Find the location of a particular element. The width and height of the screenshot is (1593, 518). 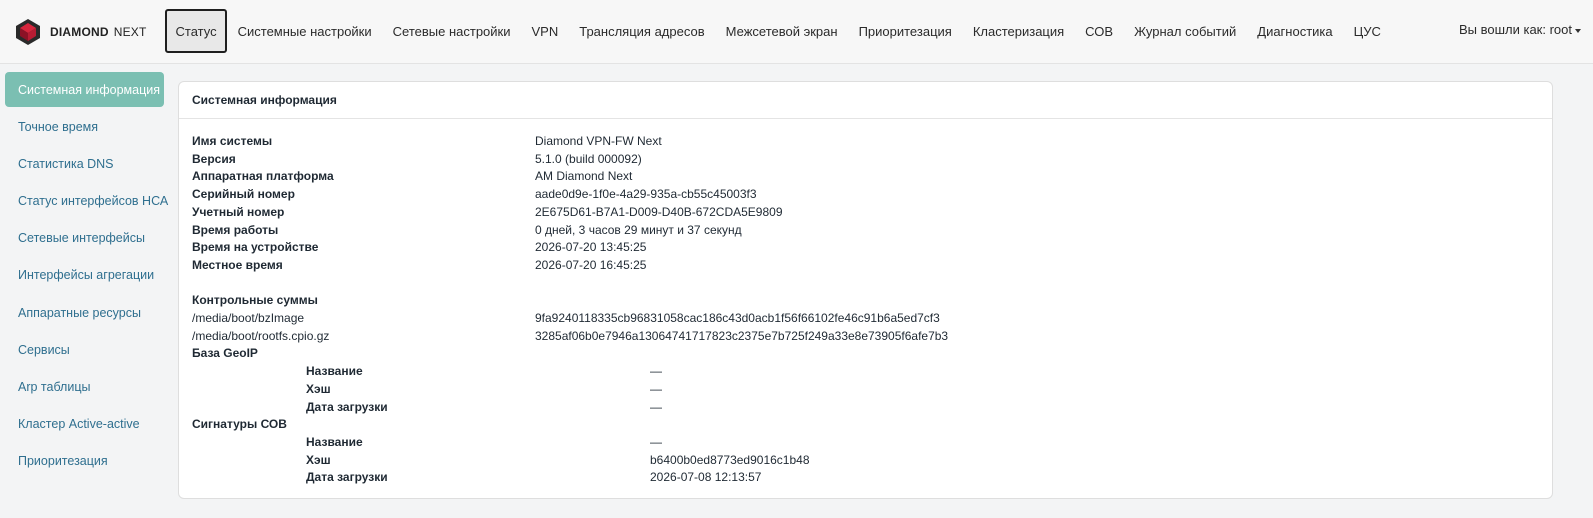

info-value: aade0d9e-1f0e-4a29-935a-cb55c45003f3 is located at coordinates (646, 194).